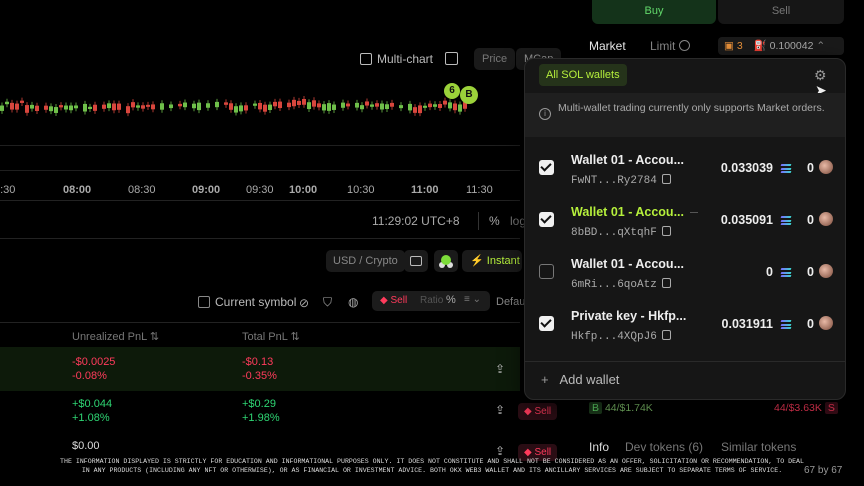 The width and height of the screenshot is (864, 486). What do you see at coordinates (384, 300) in the screenshot?
I see `sell-icon: ◆` at bounding box center [384, 300].